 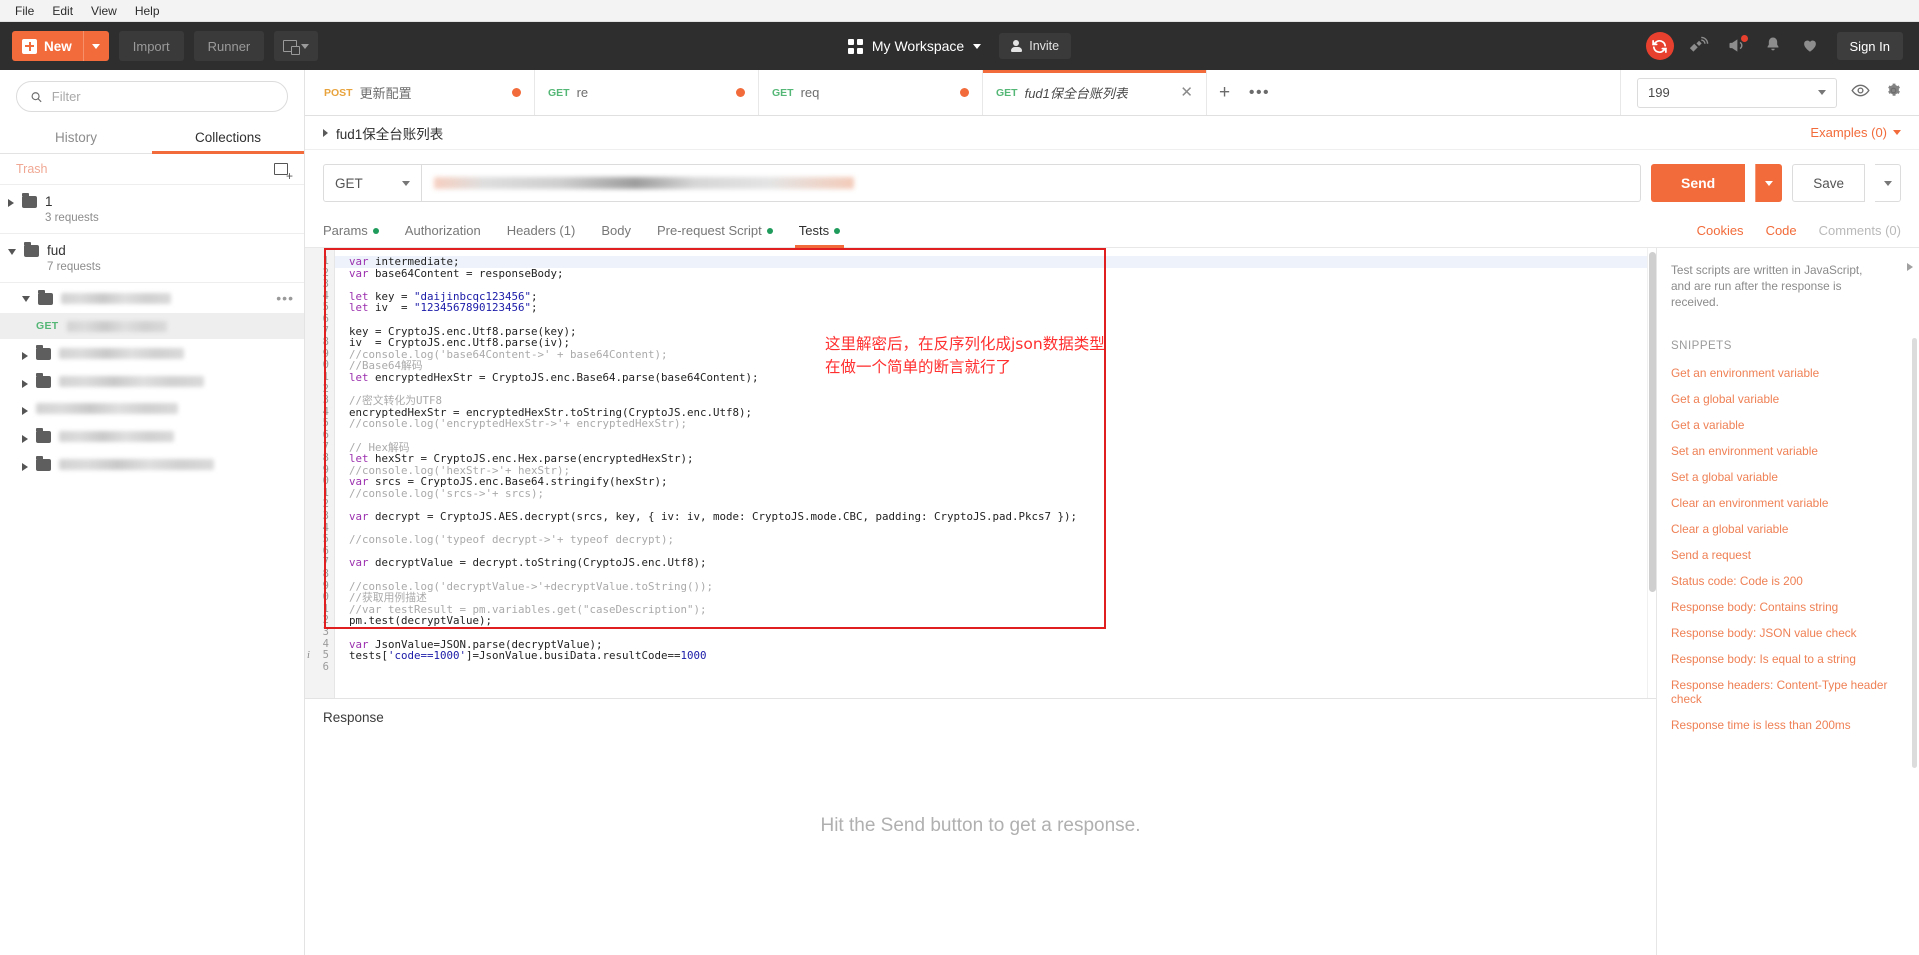 What do you see at coordinates (616, 230) in the screenshot?
I see `tab-body: Body` at bounding box center [616, 230].